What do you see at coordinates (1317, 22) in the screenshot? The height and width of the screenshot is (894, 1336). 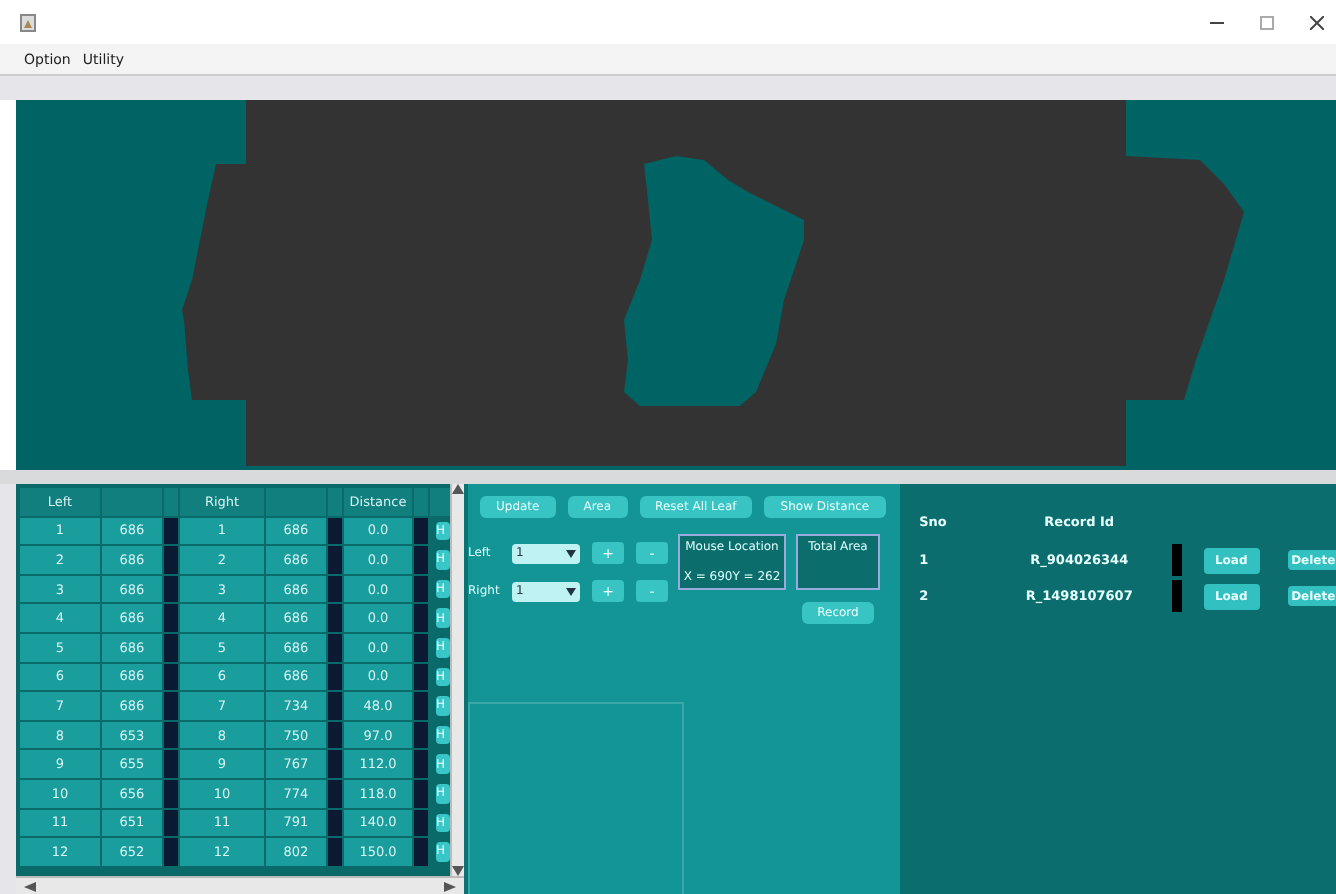 I see `close-icon` at bounding box center [1317, 22].